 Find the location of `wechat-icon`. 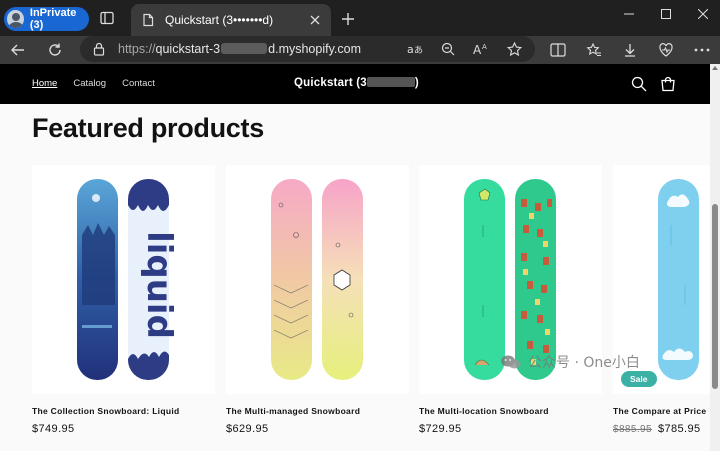

wechat-icon is located at coordinates (511, 362).